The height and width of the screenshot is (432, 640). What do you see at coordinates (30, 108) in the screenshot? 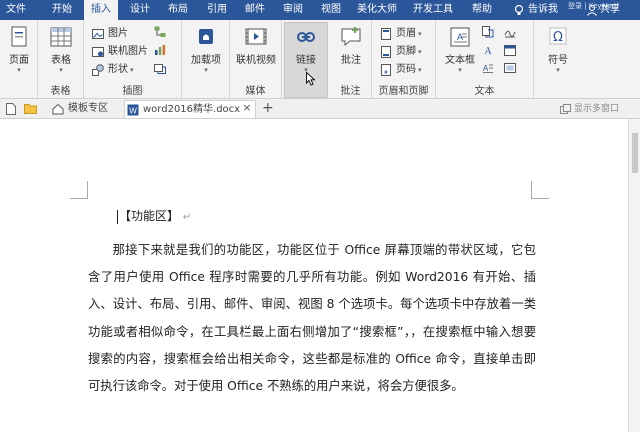
I see `folder-icon` at bounding box center [30, 108].